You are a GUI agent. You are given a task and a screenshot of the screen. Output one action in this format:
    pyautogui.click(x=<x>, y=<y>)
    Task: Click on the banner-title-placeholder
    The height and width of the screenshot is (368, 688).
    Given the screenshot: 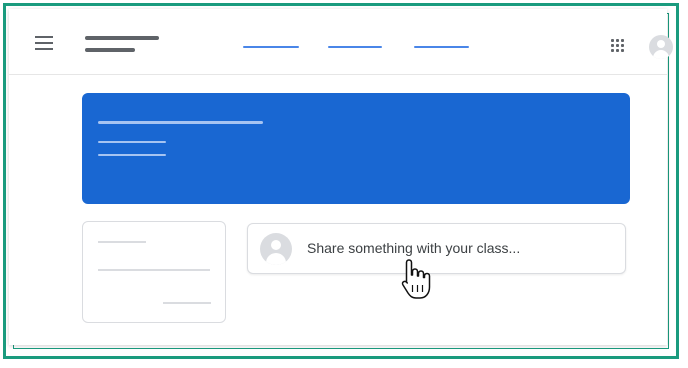 What is the action you would take?
    pyautogui.click(x=180, y=122)
    